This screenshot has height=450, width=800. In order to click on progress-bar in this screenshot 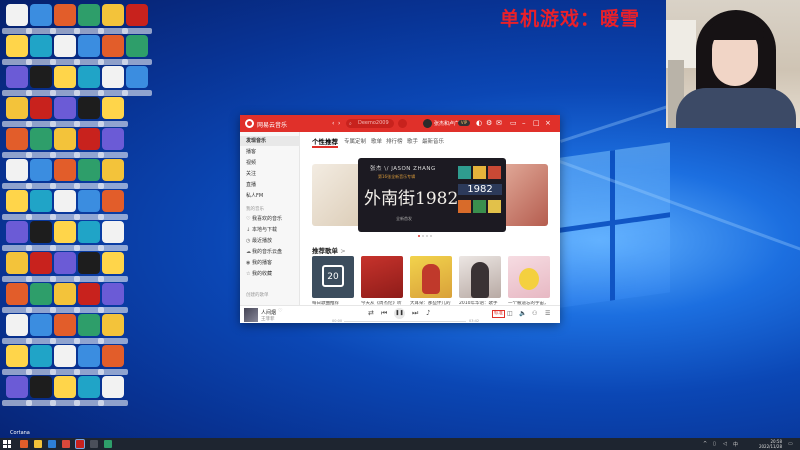, I will do `click(405, 321)`.